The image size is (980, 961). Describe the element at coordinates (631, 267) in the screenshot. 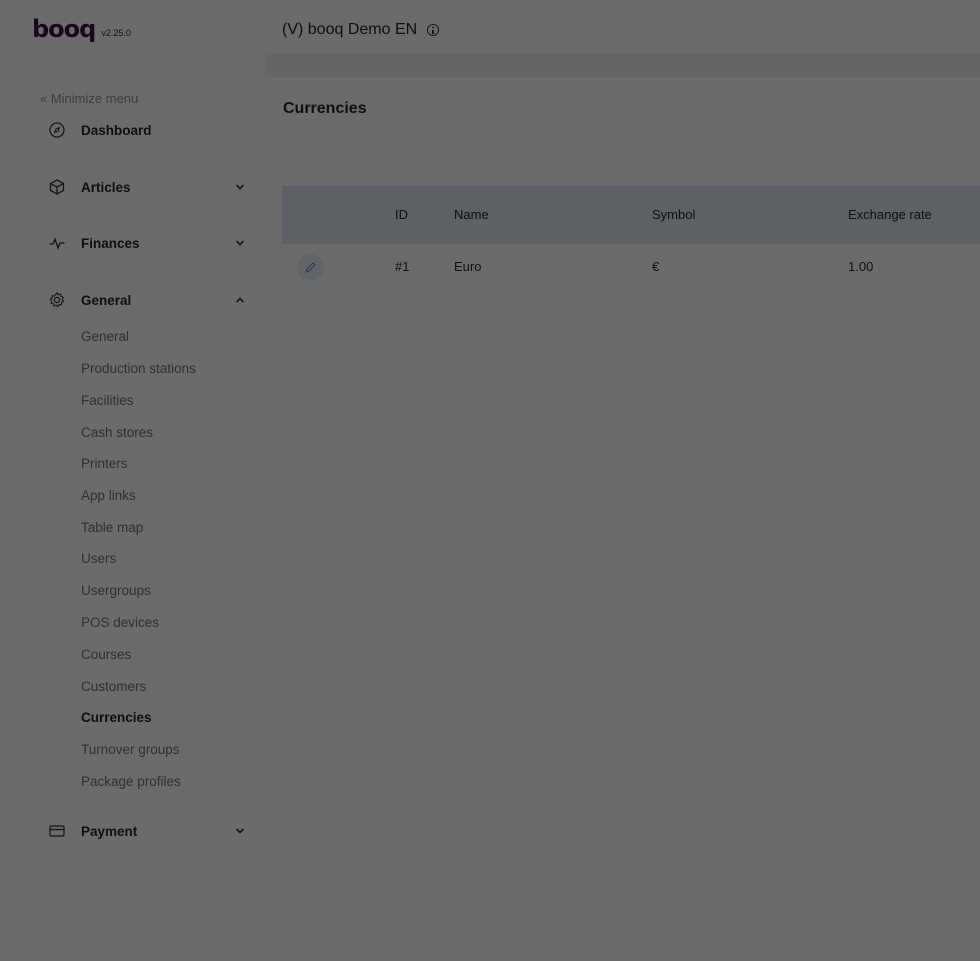

I see `table-row: #1 Euro € 1.00` at that location.